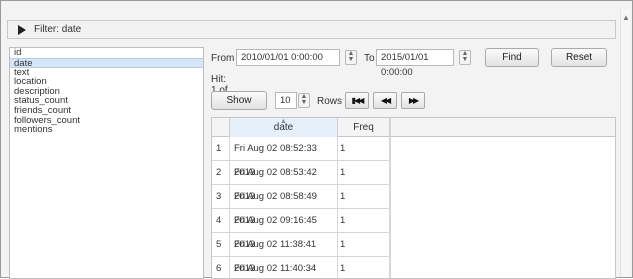  What do you see at coordinates (106, 62) in the screenshot?
I see `field-item-date: date` at bounding box center [106, 62].